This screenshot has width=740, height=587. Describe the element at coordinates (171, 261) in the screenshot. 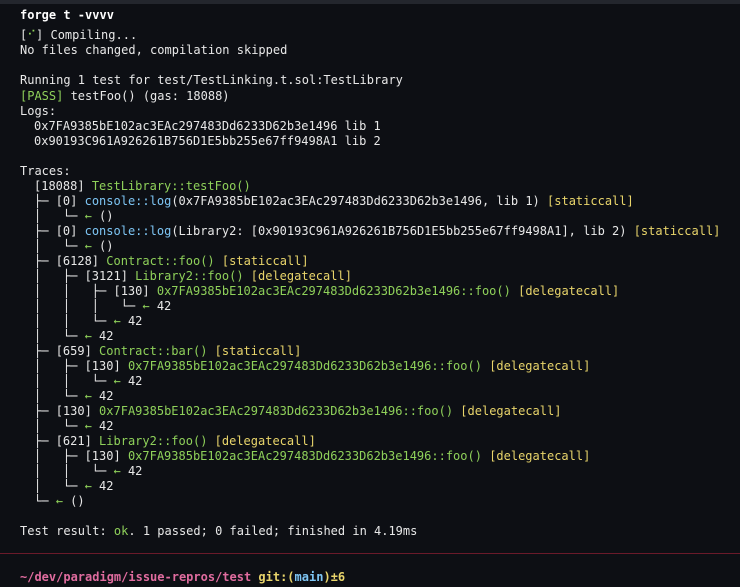

I see `trace-call: ├─ [6128] Contract::foo() [staticcall]` at that location.